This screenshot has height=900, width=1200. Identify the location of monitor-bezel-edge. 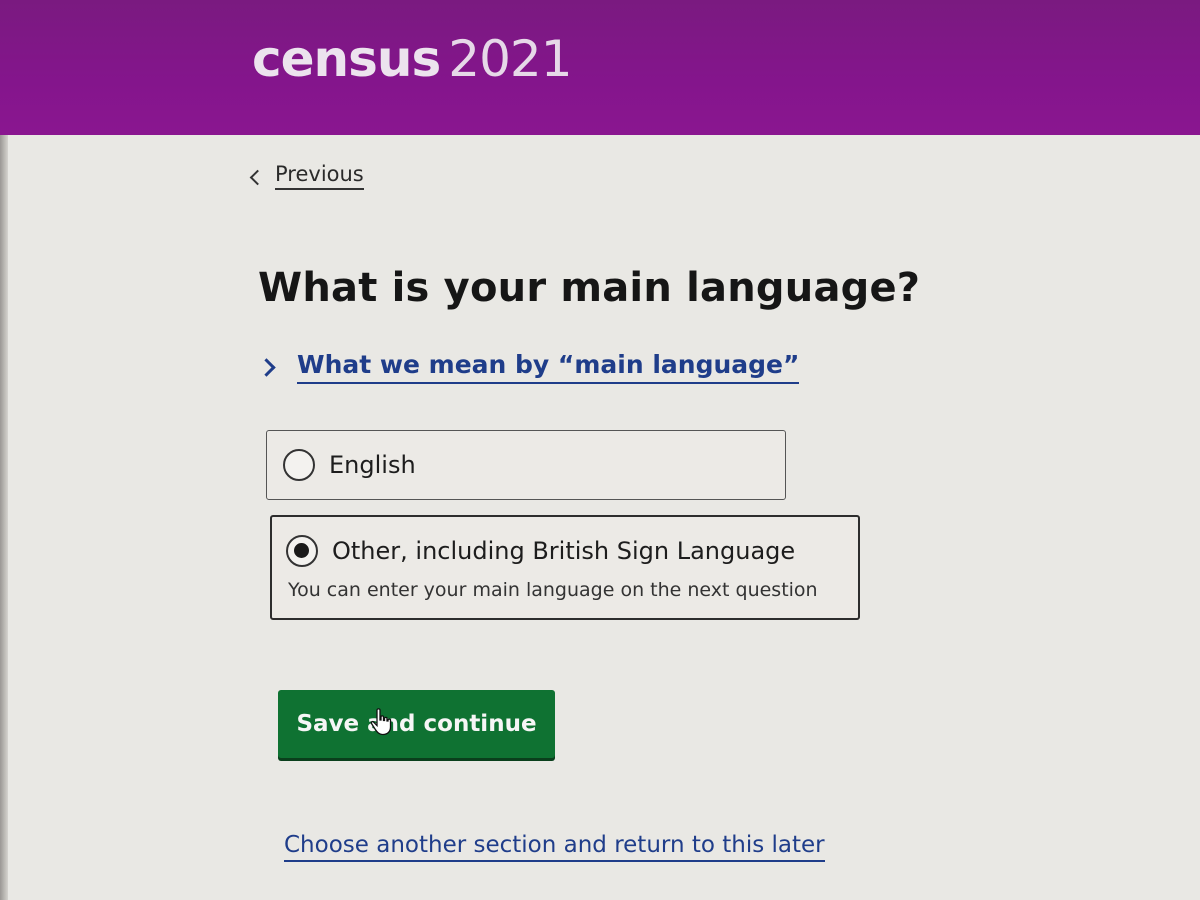
(4, 517).